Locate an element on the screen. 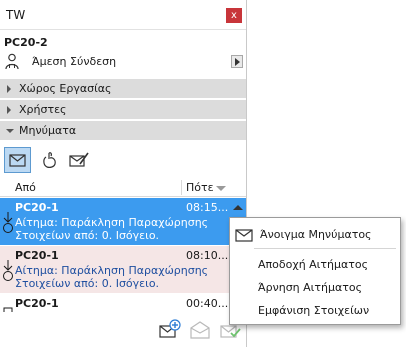 This screenshot has height=347, width=406. sort-down-icon is located at coordinates (221, 188).